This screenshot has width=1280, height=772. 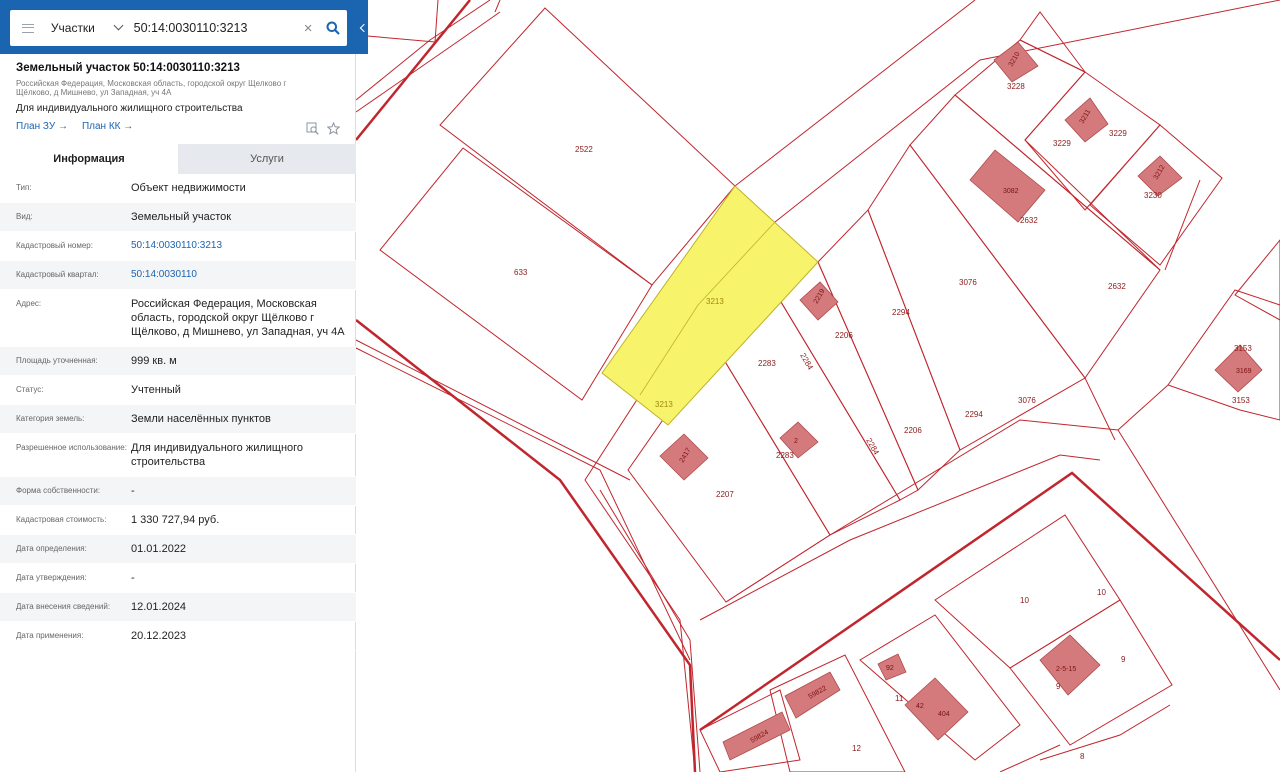 What do you see at coordinates (920, 706) in the screenshot?
I see `svg-text: 42` at bounding box center [920, 706].